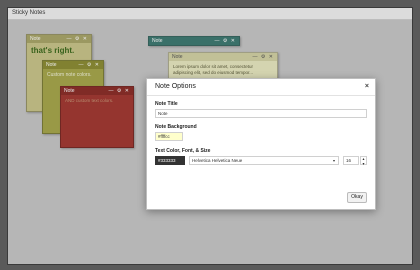 The image size is (420, 270). What do you see at coordinates (183, 151) in the screenshot?
I see `text-style-label: Text Color, Font, & Size` at bounding box center [183, 151].